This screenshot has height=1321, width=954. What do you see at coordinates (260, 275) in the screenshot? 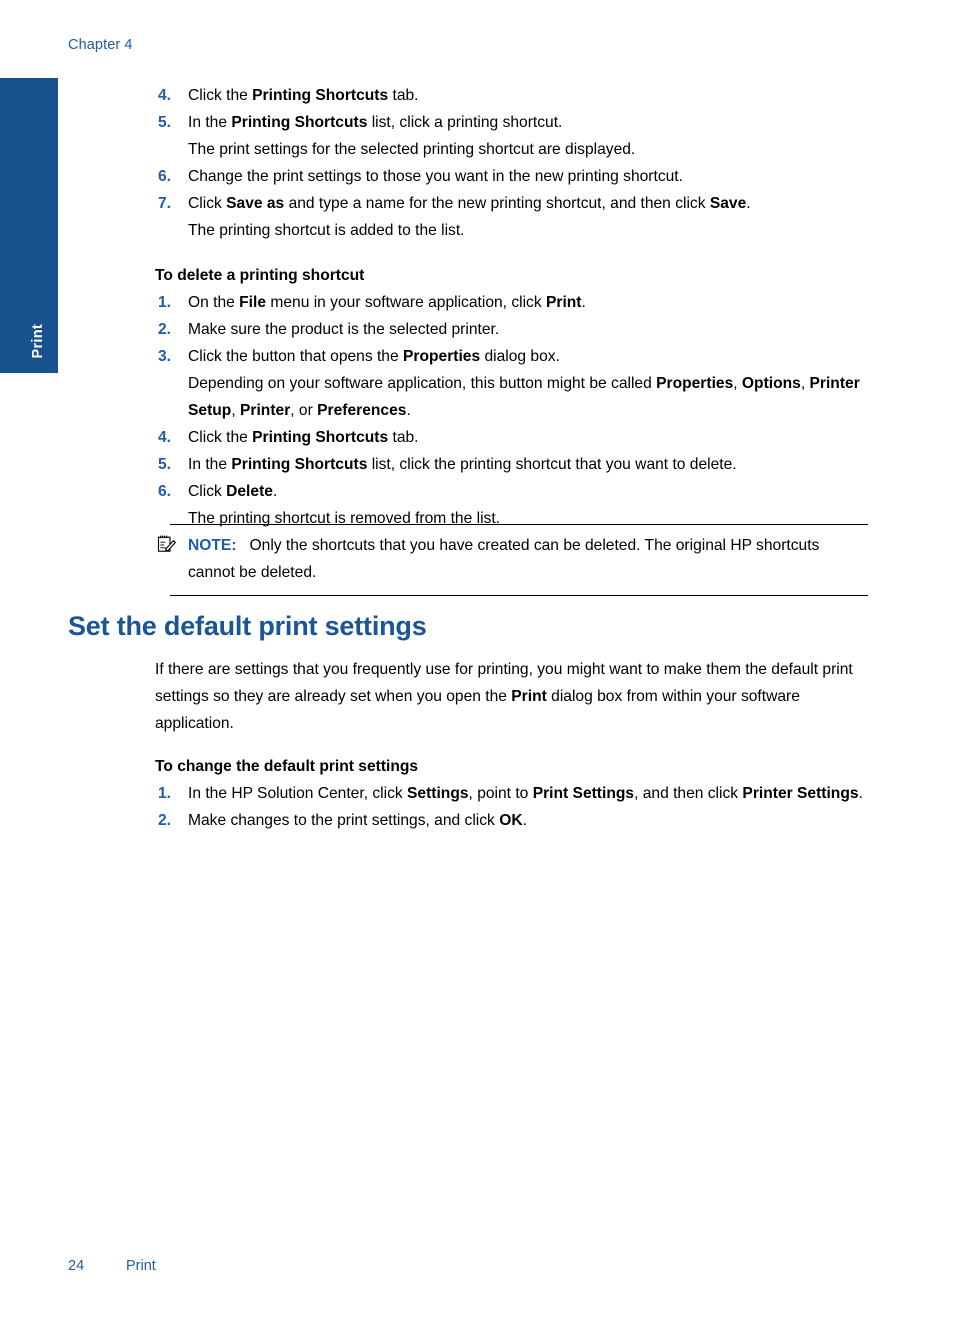
I see `sub-heading: To delete a printing shortcut` at bounding box center [260, 275].